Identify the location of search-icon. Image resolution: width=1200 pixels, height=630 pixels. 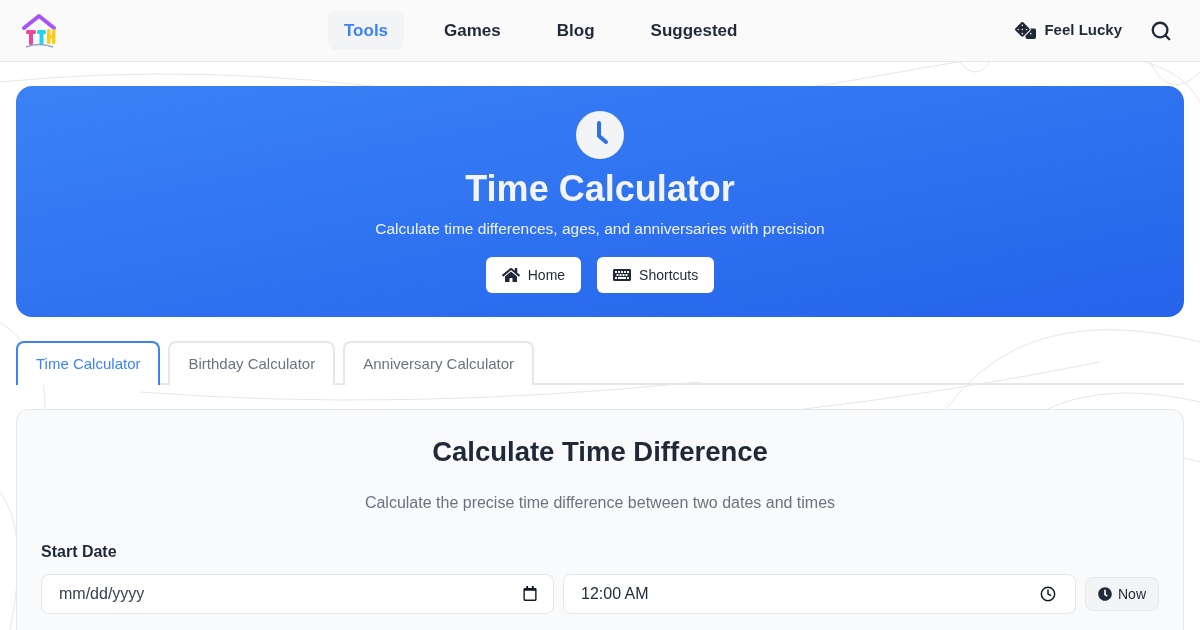
(1161, 30).